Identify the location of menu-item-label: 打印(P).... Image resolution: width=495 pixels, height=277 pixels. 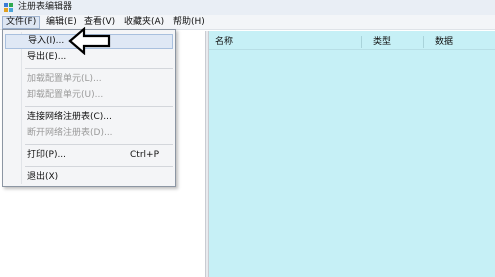
(47, 155).